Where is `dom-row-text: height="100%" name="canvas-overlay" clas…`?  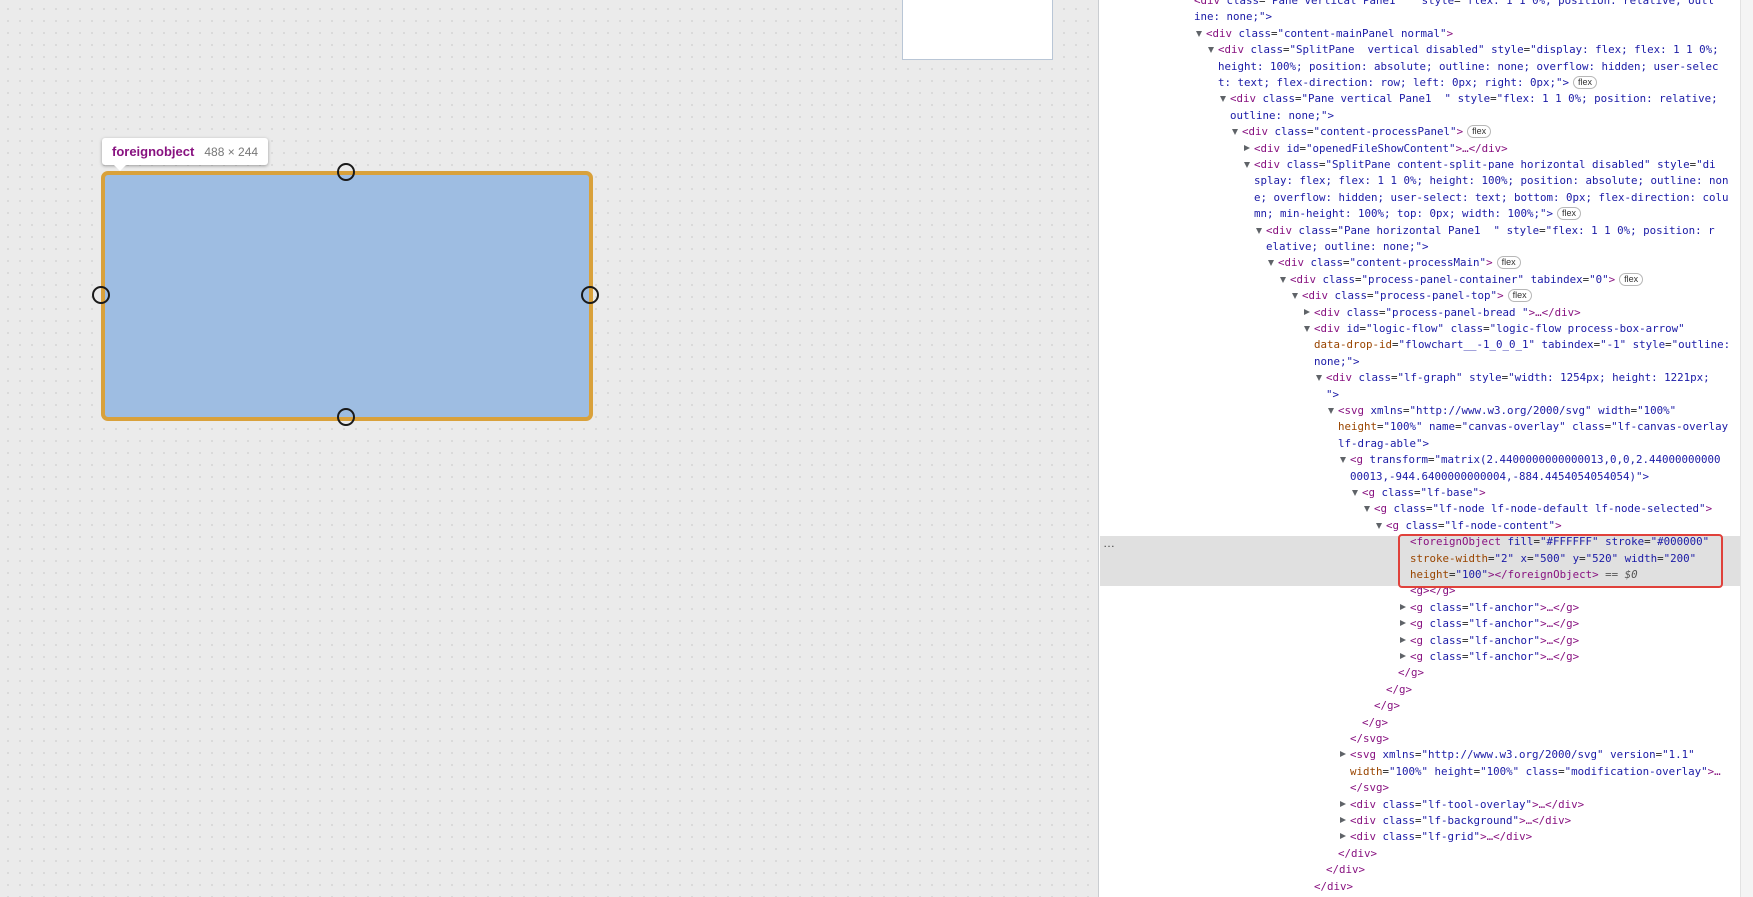 dom-row-text: height="100%" name="canvas-overlay" clas… is located at coordinates (1533, 427).